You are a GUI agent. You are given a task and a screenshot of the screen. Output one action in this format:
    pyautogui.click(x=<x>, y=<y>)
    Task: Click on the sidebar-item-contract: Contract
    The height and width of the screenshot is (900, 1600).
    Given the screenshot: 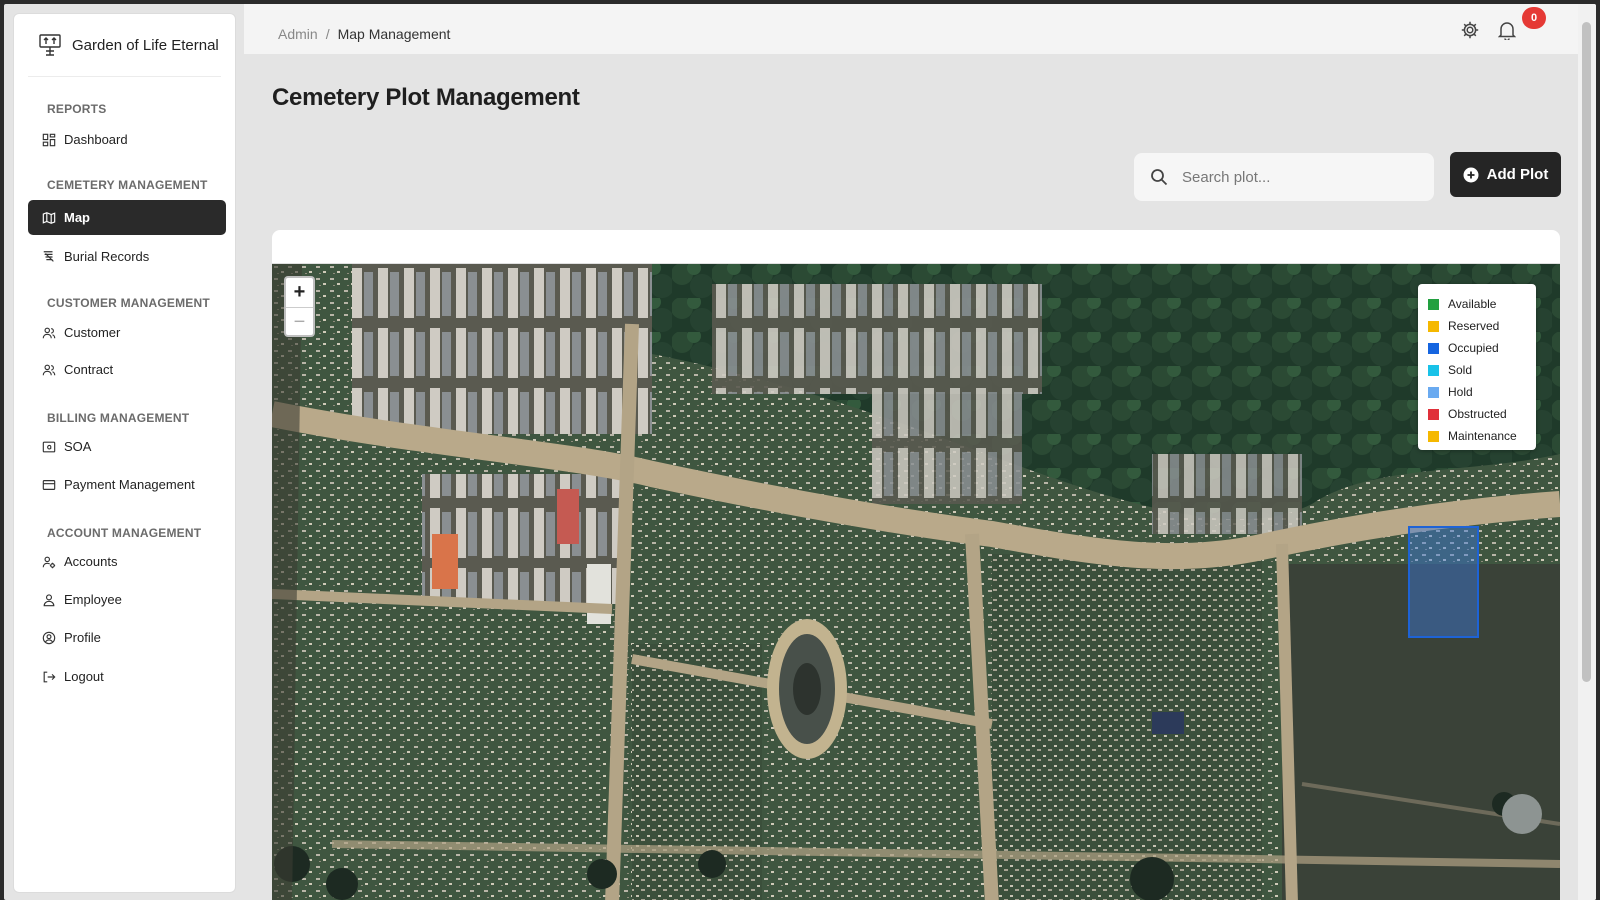 What is the action you would take?
    pyautogui.click(x=127, y=369)
    